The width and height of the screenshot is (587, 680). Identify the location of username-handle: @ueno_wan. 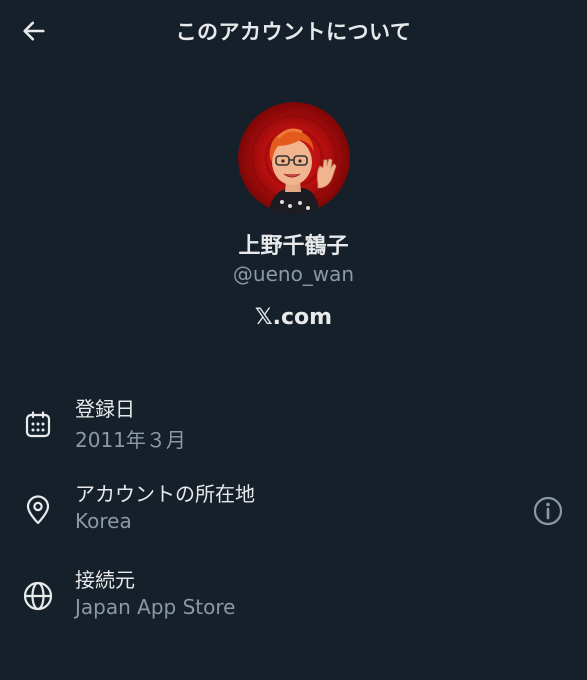
(293, 274).